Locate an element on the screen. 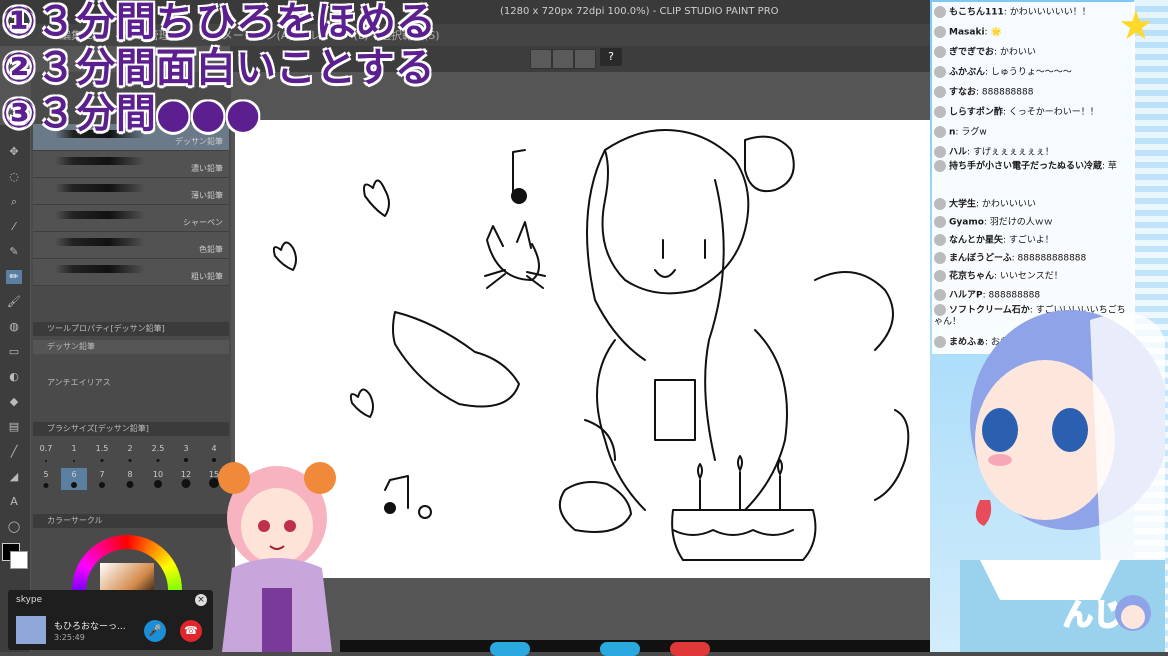 Image resolution: width=1168 pixels, height=656 pixels. tool-palette: ✥ ◌ ⌕ ⁄ ✎ ✏ 🖌 ◍ ▭ ◐ ◆ ▤ ╱ ◢ A ◯ is located at coordinates (15, 388).